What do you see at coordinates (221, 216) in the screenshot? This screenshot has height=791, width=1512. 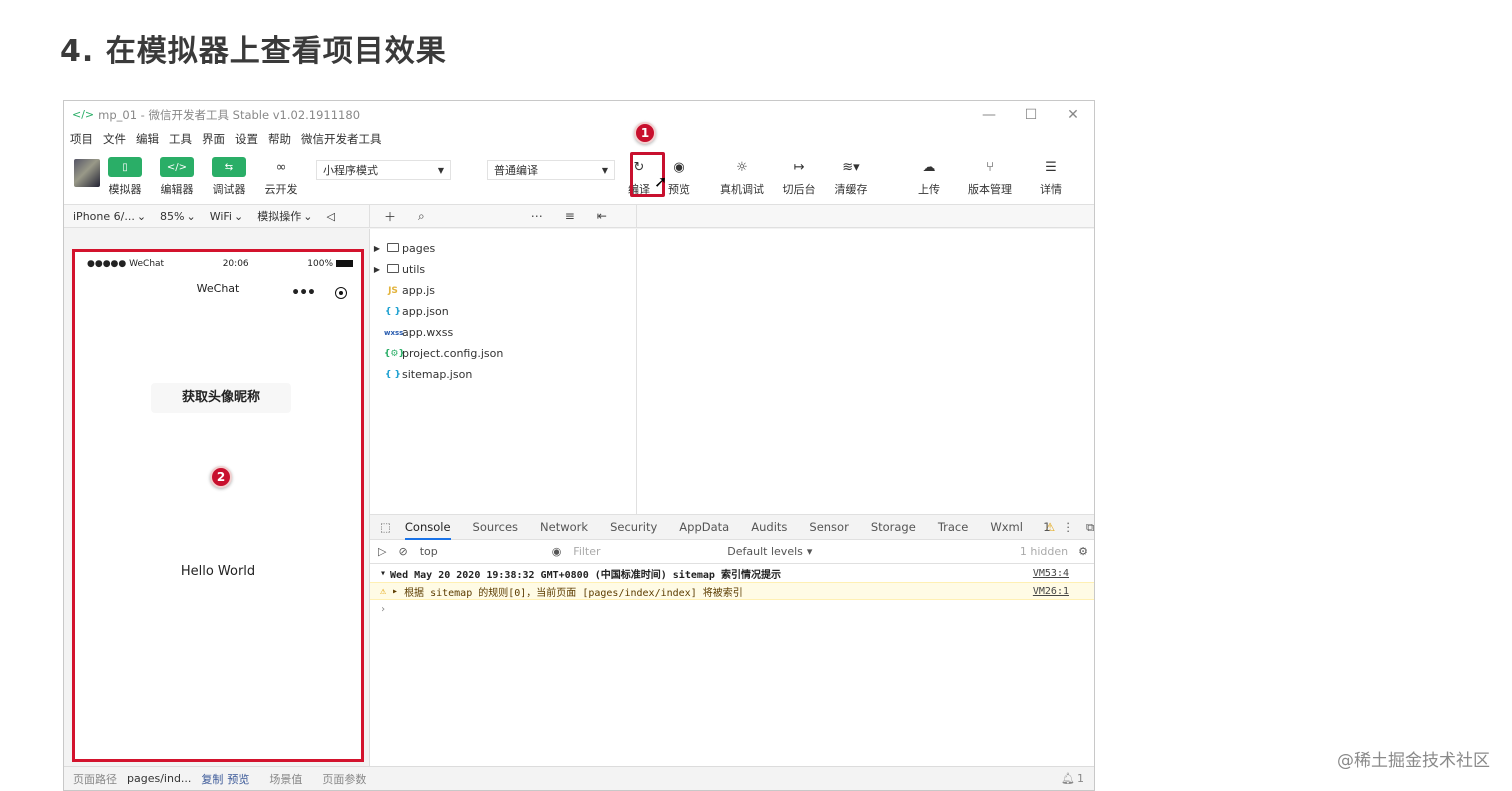 I see `network-select: WiFi` at bounding box center [221, 216].